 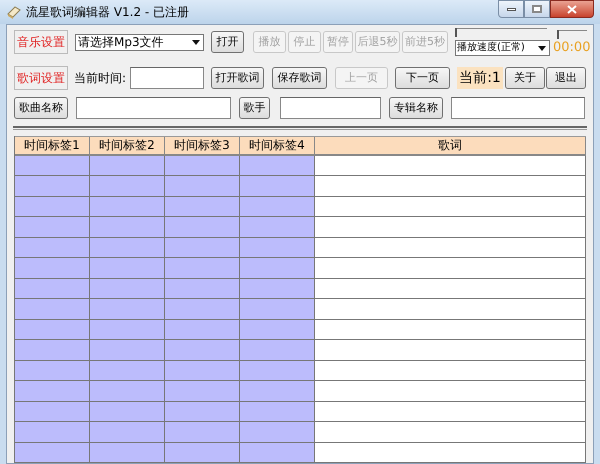 What do you see at coordinates (14, 12) in the screenshot?
I see `notepad-icon` at bounding box center [14, 12].